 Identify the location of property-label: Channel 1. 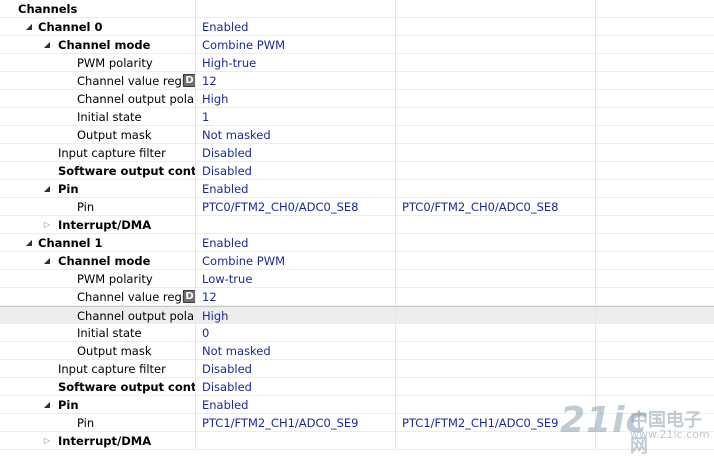
(70, 243).